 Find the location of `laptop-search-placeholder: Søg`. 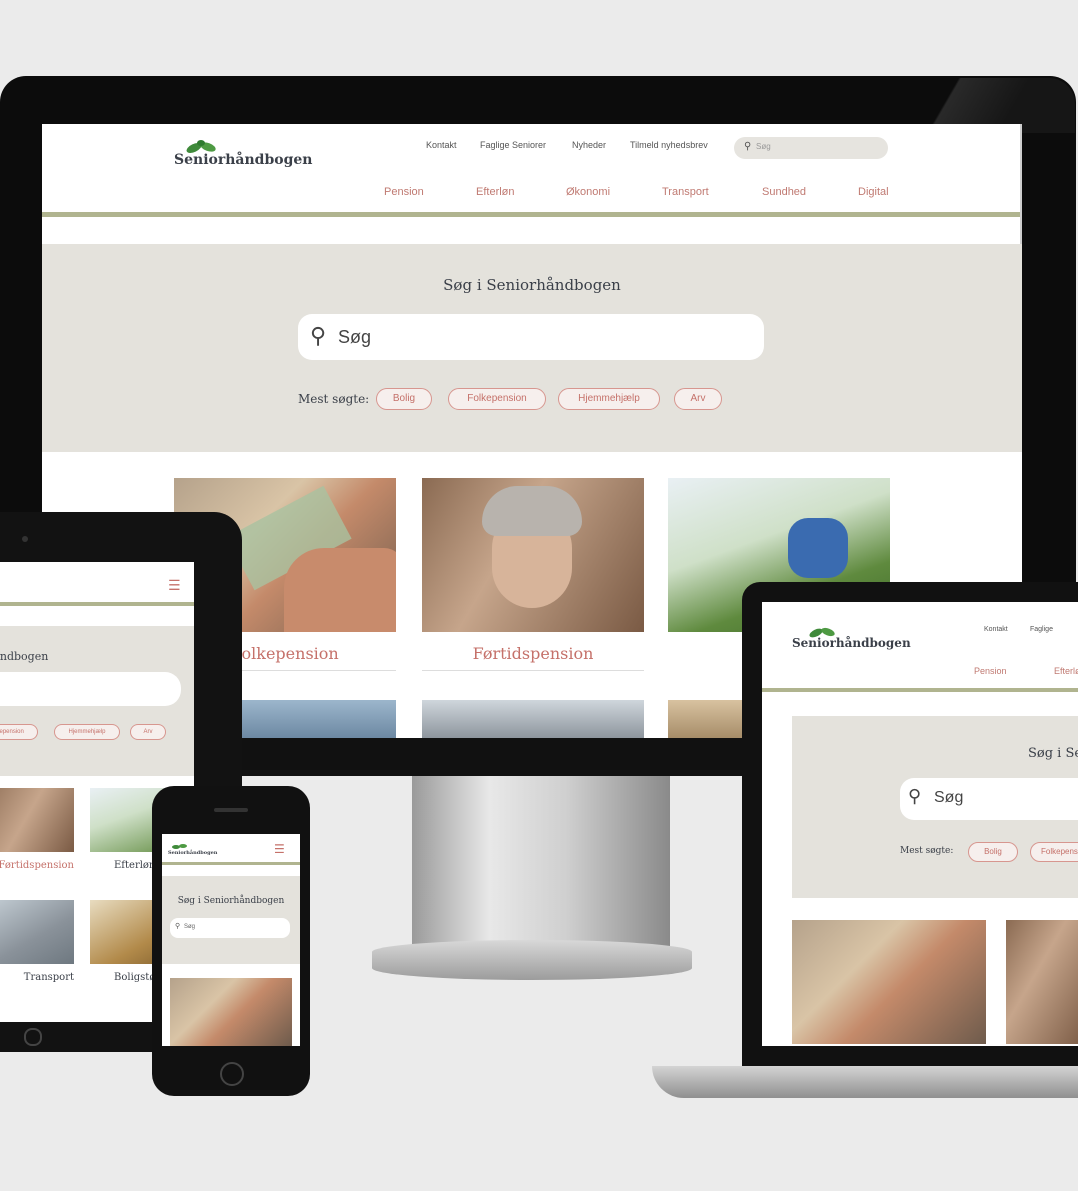

laptop-search-placeholder: Søg is located at coordinates (949, 797).